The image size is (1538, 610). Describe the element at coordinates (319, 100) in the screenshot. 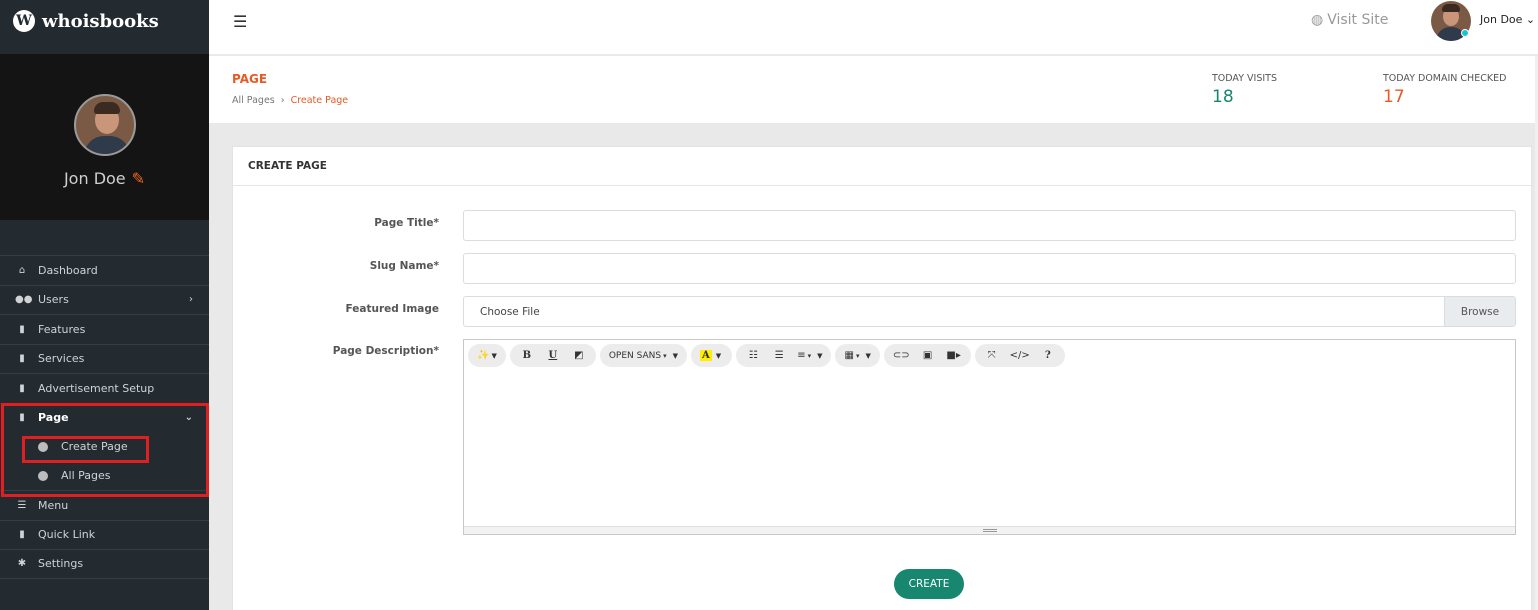

I see `breadcrumb-current: Create Page` at that location.